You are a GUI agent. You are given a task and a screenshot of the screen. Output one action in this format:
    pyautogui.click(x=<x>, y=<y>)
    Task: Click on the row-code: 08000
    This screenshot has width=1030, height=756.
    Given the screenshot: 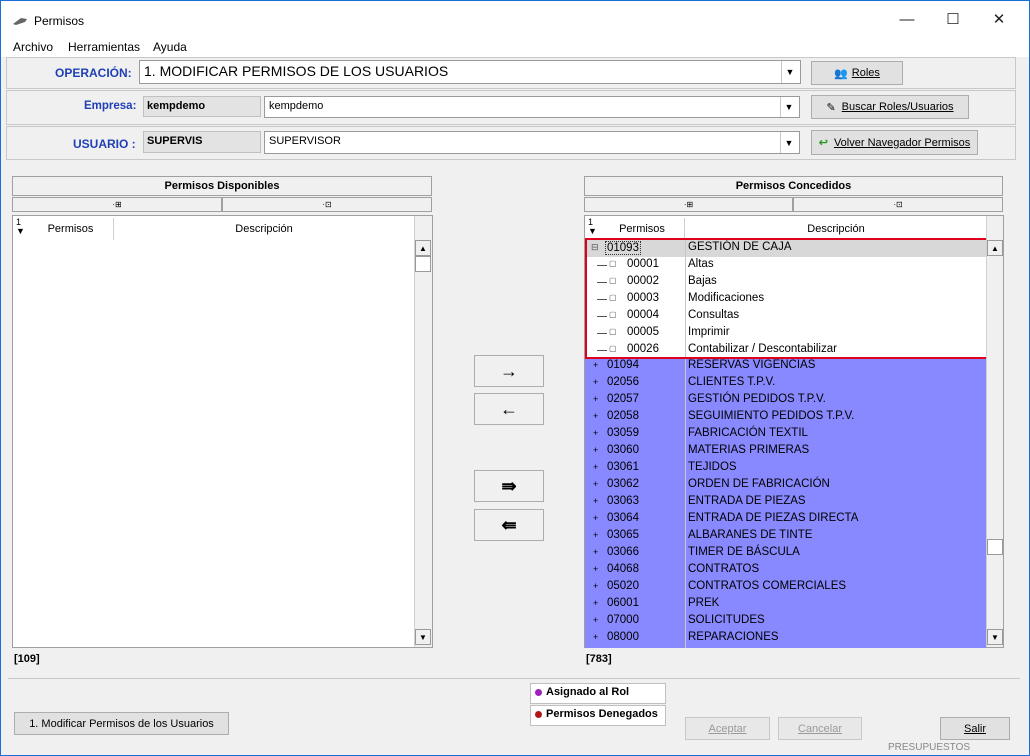 What is the action you would take?
    pyautogui.click(x=623, y=637)
    